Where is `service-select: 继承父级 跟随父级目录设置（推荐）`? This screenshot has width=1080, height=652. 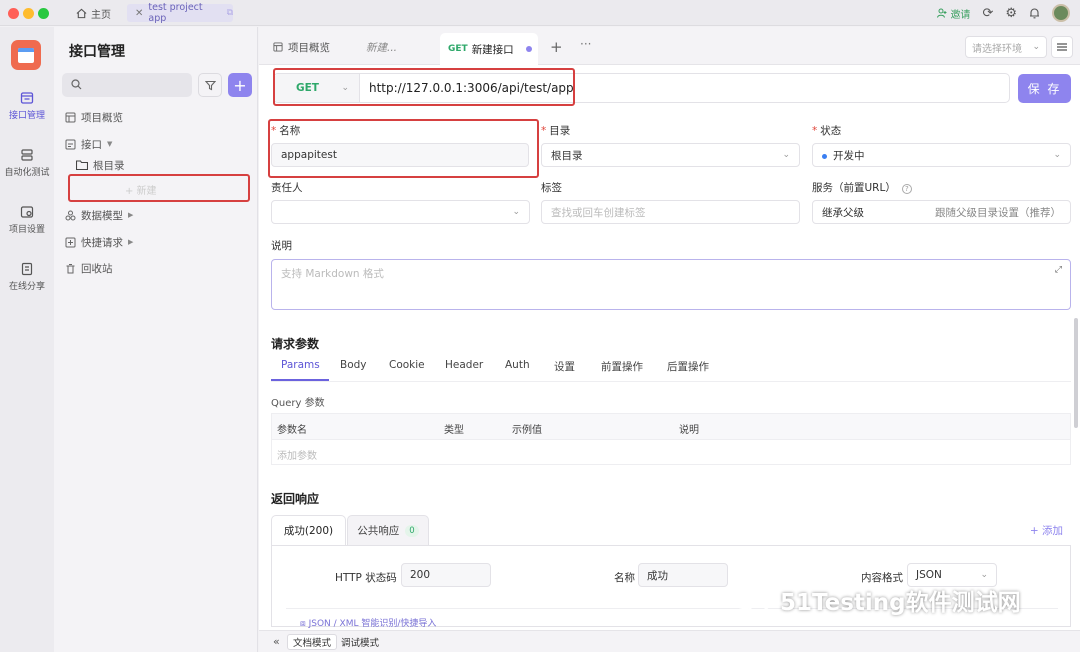 service-select: 继承父级 跟随父级目录设置（推荐） is located at coordinates (941, 212).